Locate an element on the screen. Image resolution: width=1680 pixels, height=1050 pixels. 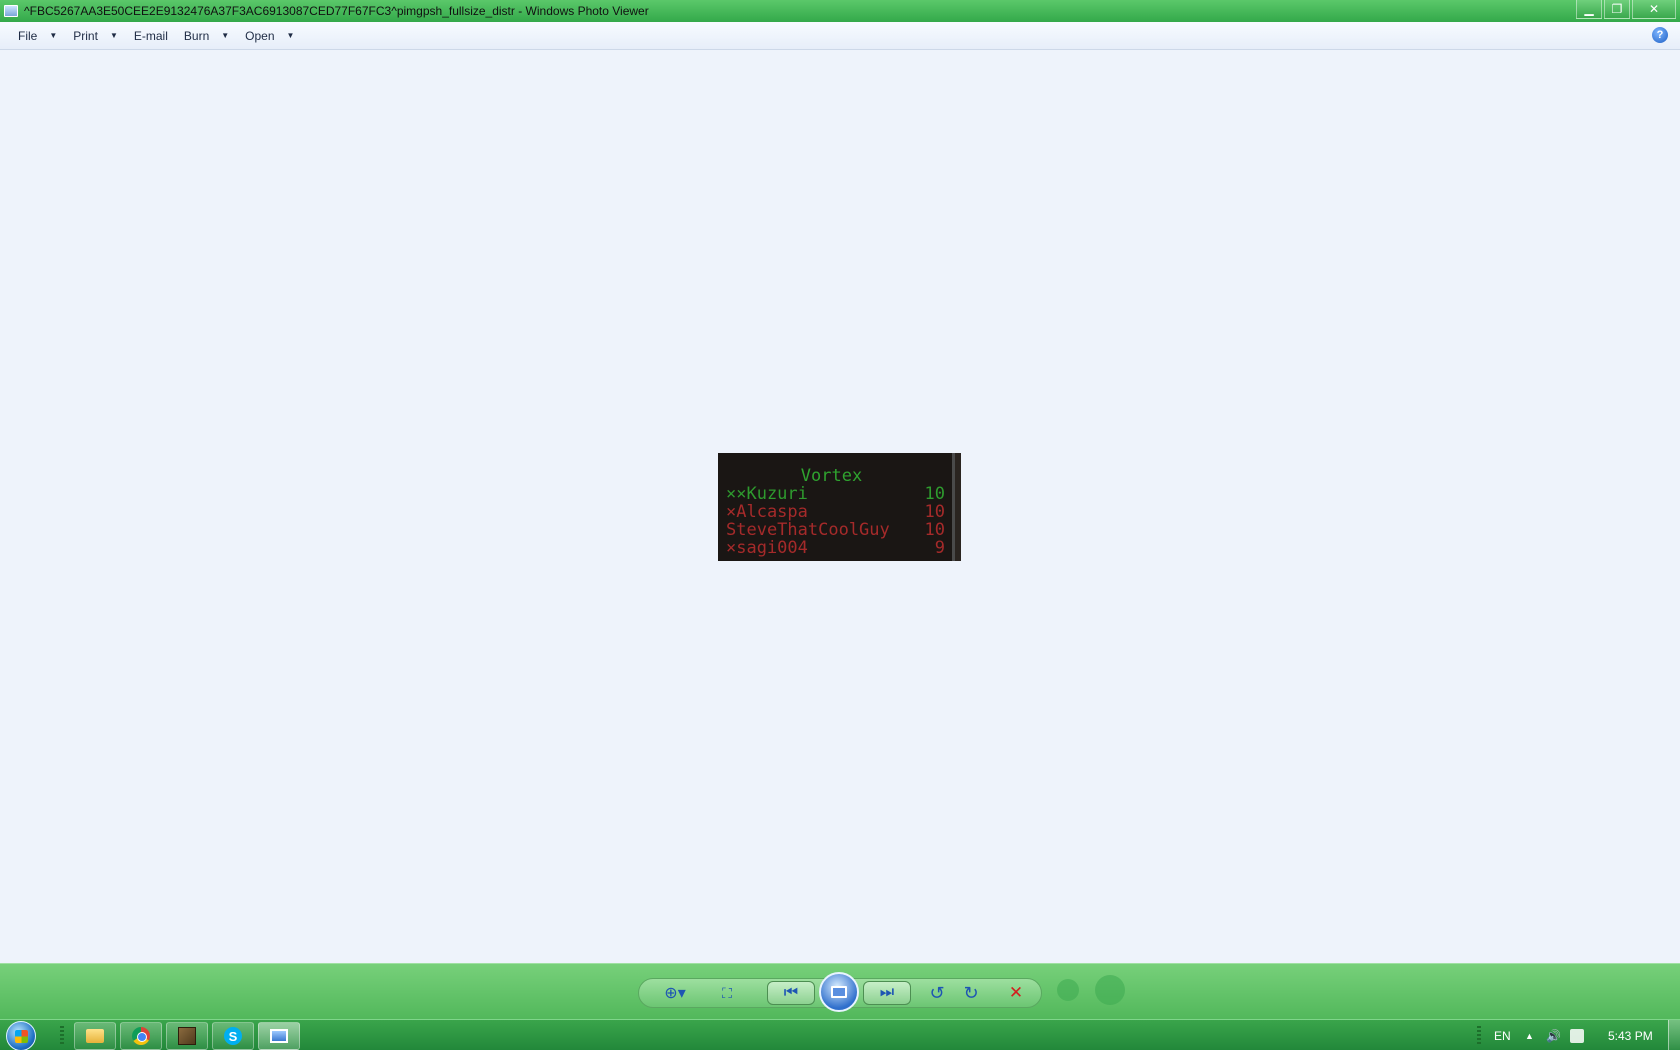
taskbar-explorer is located at coordinates (95, 1036).